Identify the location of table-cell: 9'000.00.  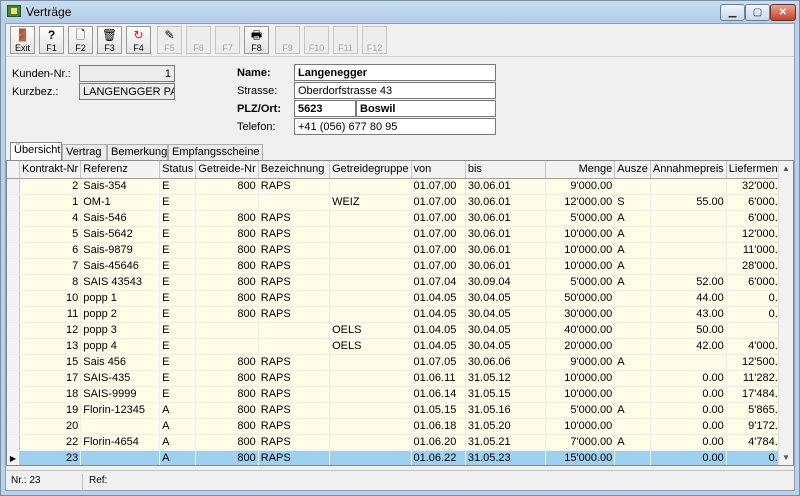
(580, 186).